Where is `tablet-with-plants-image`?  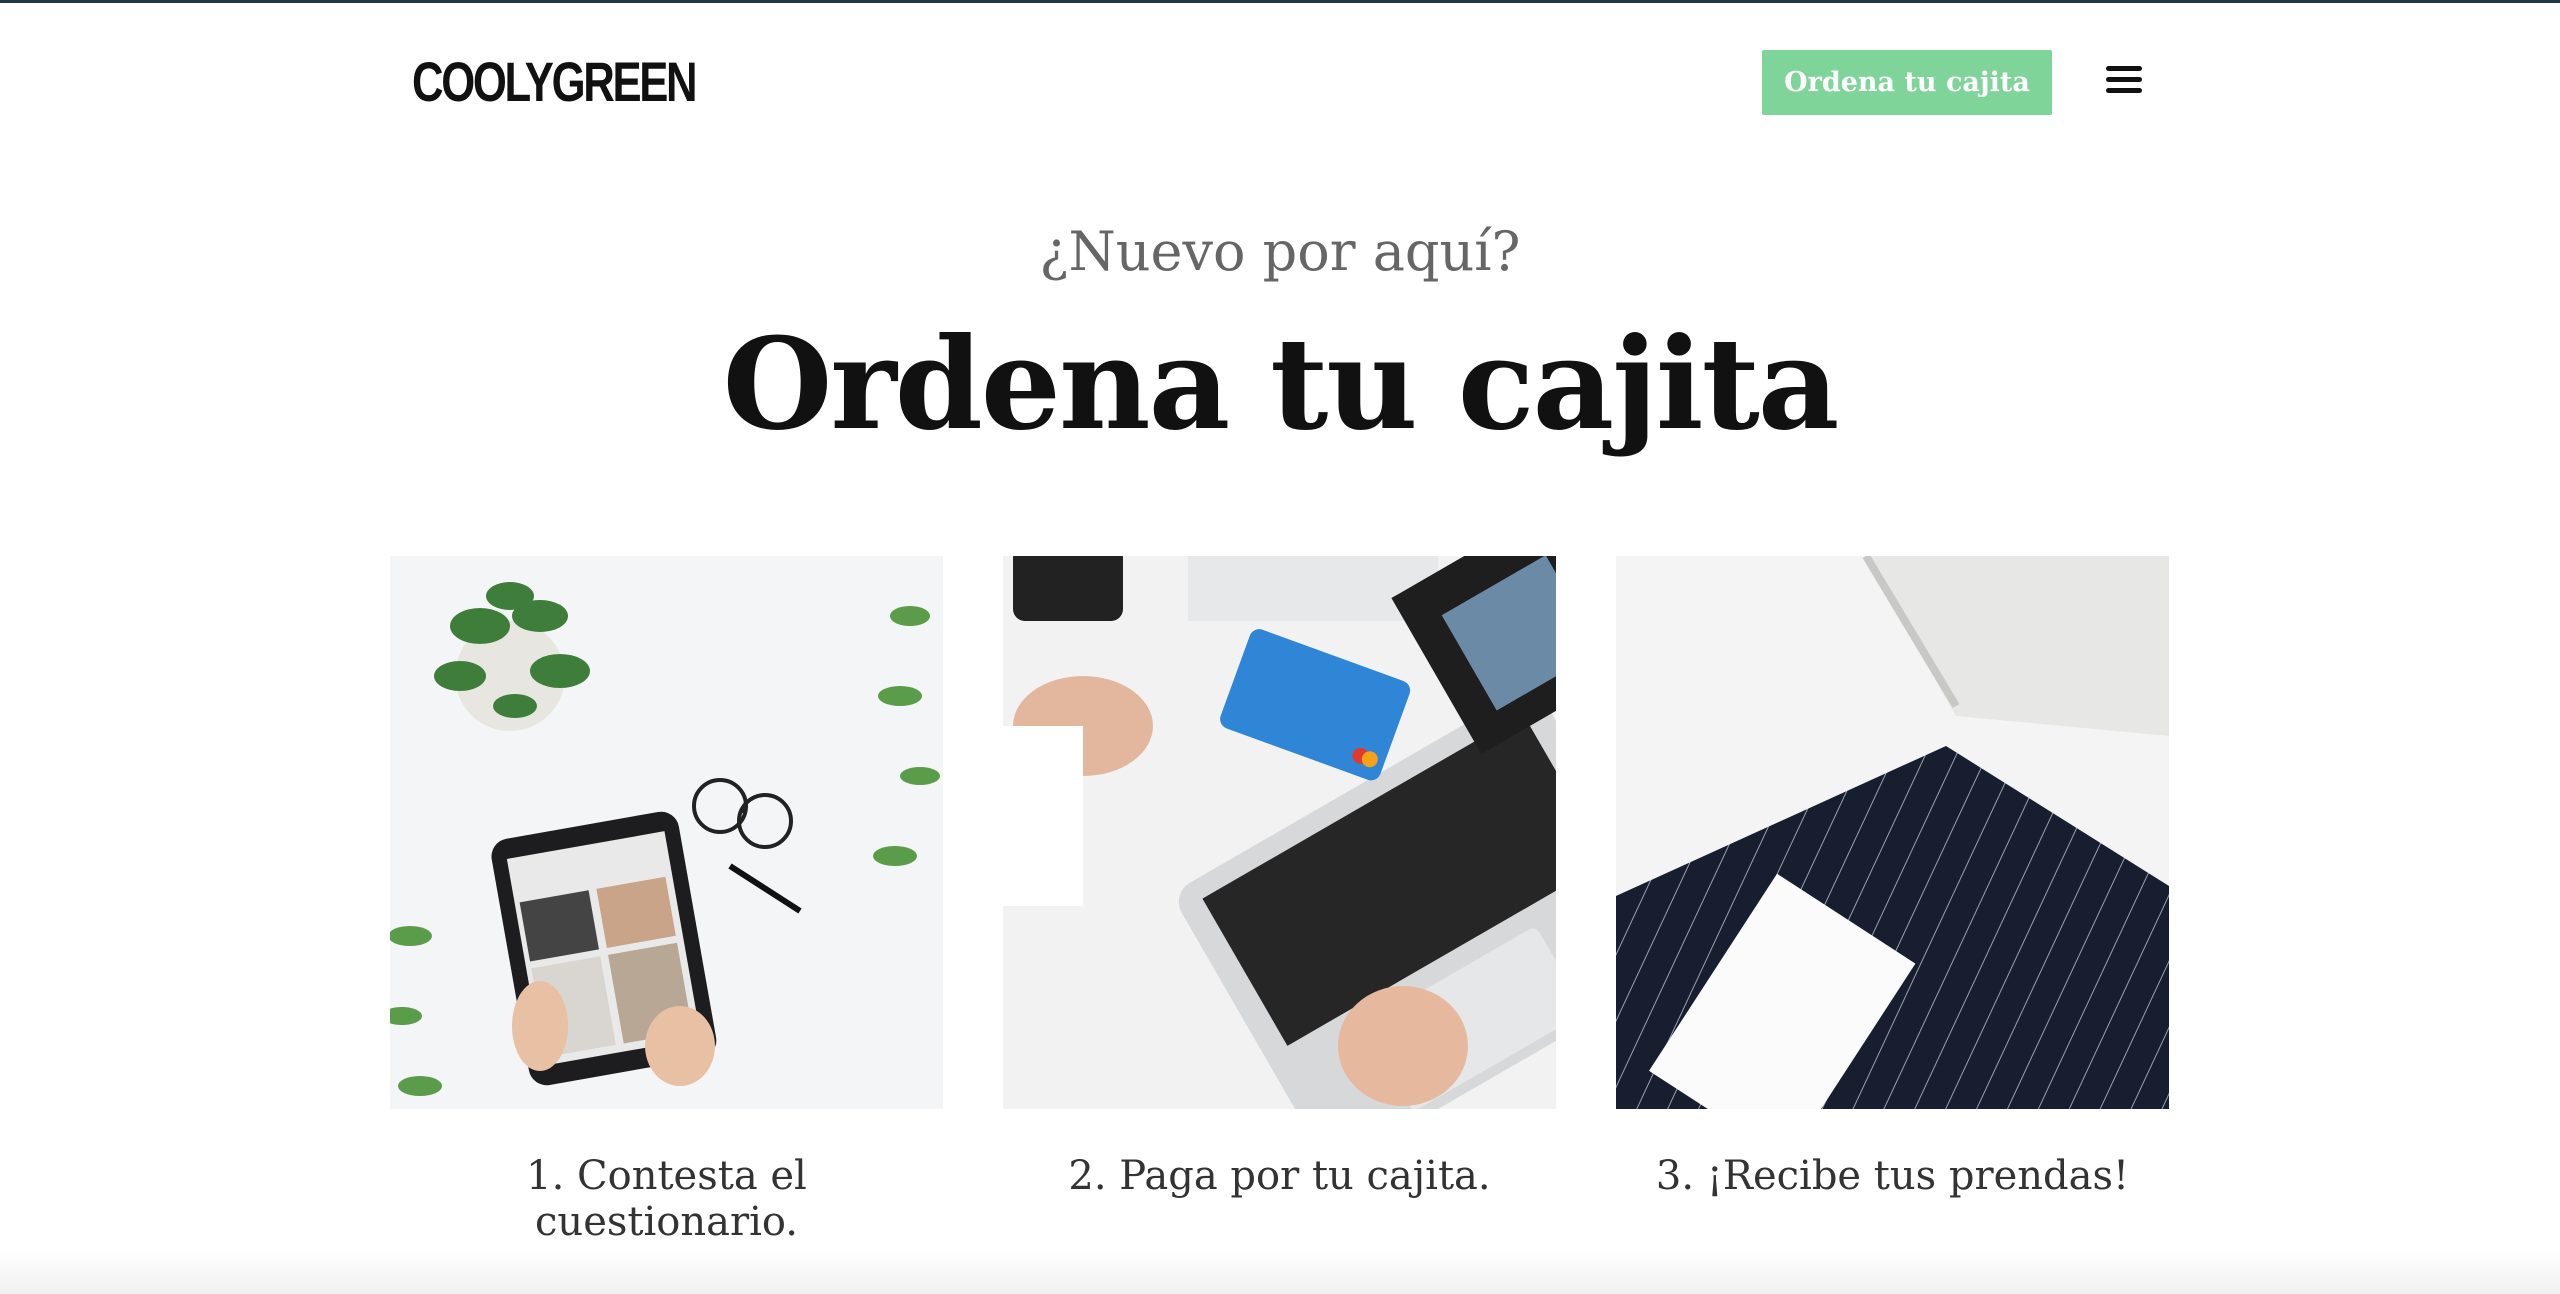 tablet-with-plants-image is located at coordinates (666, 832).